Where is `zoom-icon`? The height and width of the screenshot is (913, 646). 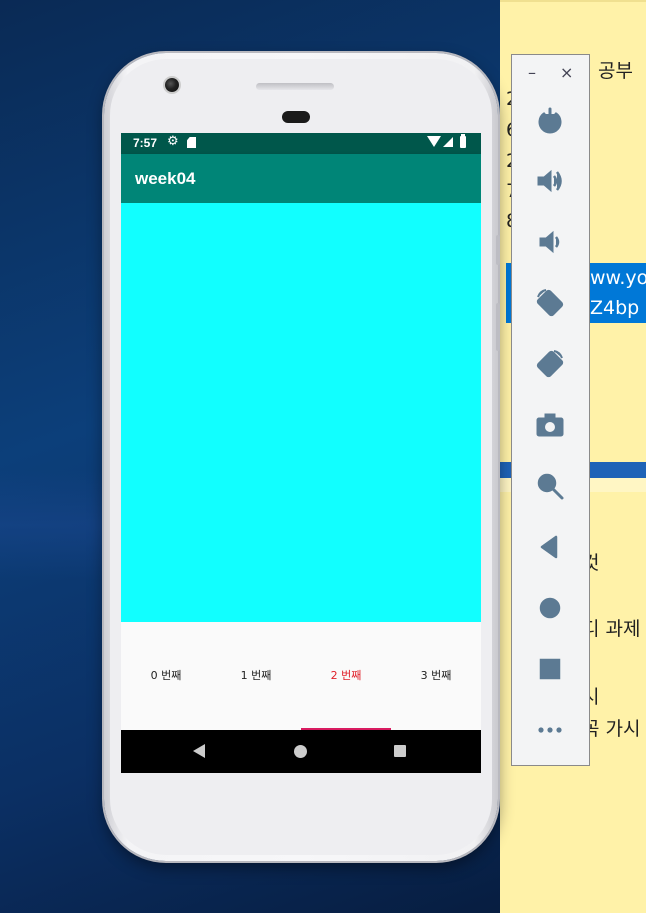 zoom-icon is located at coordinates (550, 486).